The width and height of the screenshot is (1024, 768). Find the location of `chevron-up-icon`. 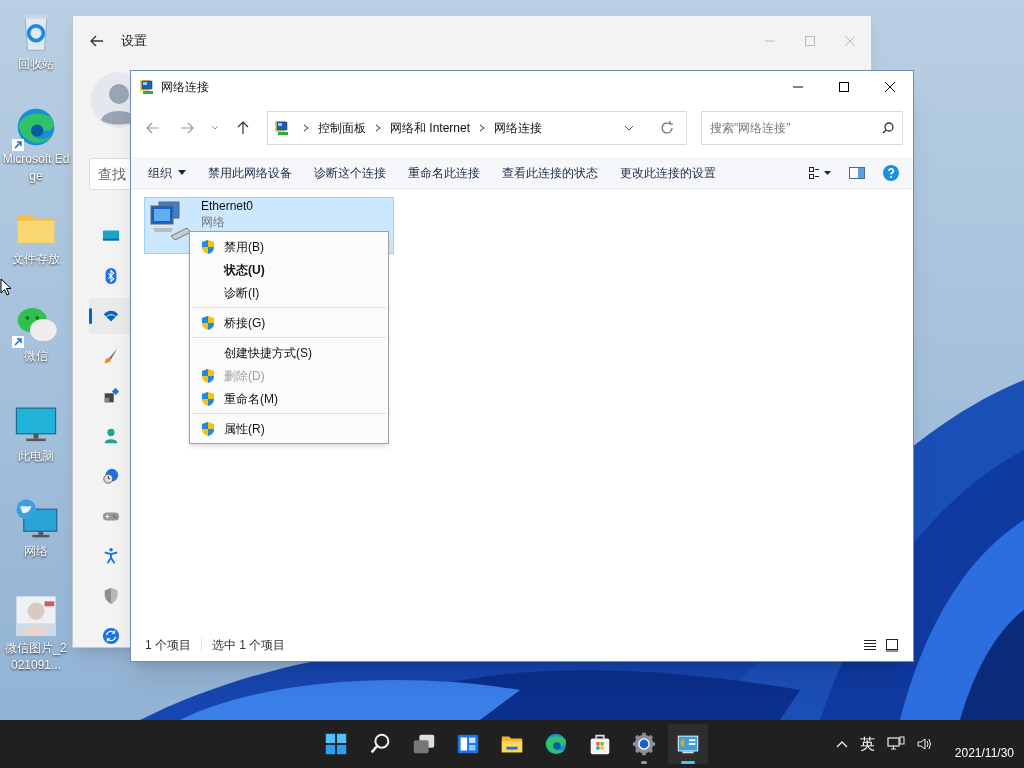

chevron-up-icon is located at coordinates (841, 744).